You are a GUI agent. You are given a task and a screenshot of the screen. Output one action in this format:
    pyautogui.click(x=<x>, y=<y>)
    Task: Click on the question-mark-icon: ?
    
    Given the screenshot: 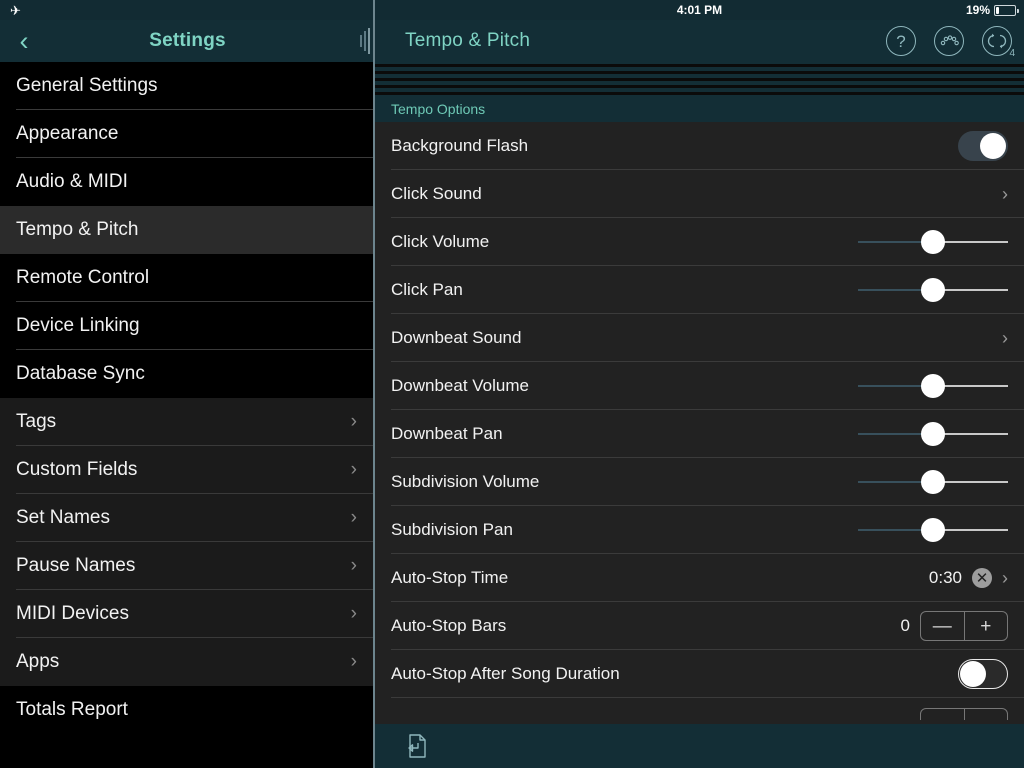 What is the action you would take?
    pyautogui.click(x=901, y=41)
    